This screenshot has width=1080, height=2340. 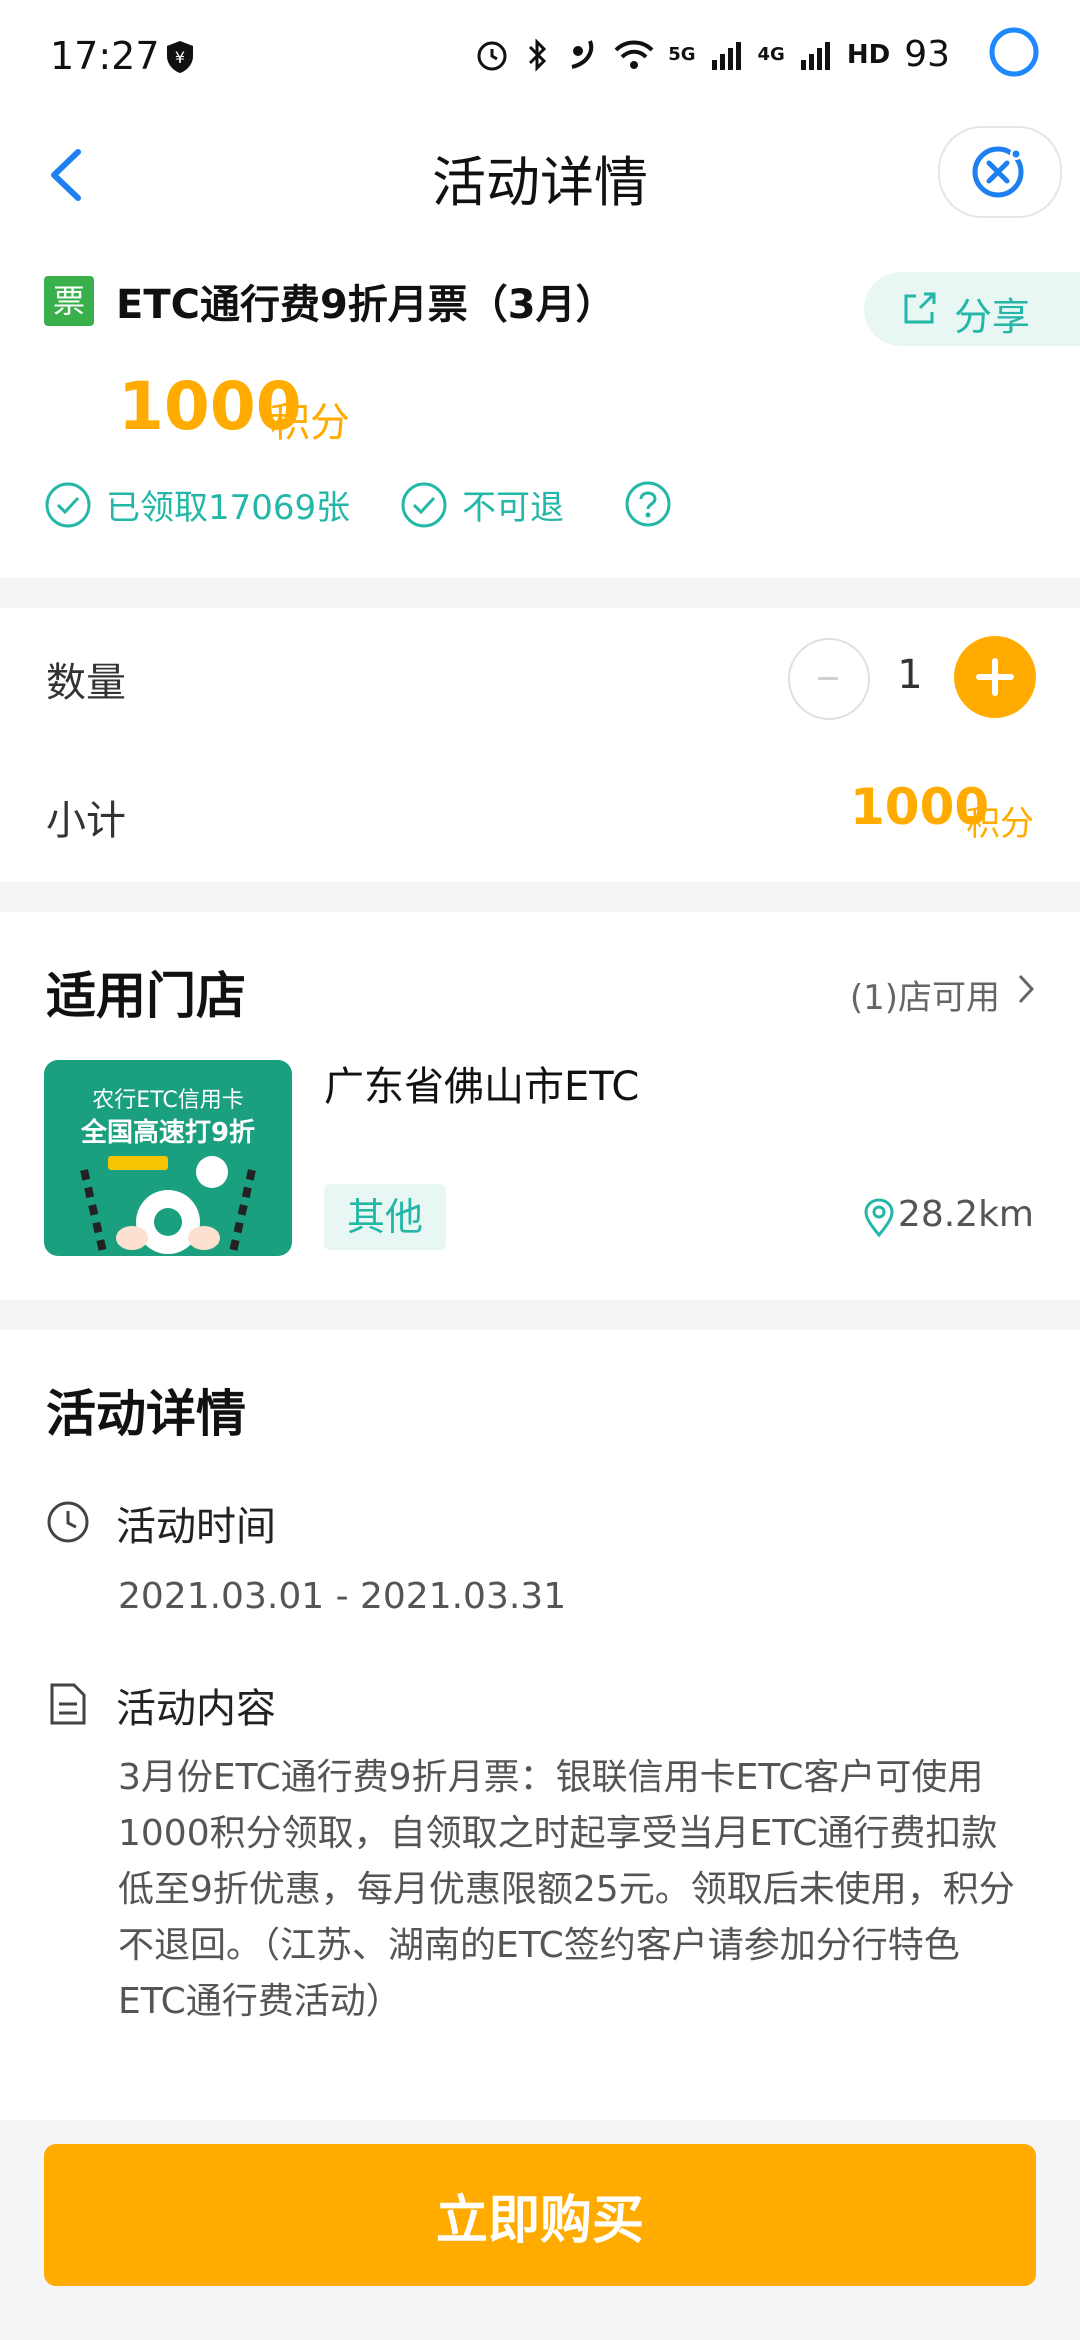 I want to click on non-refundable-tag: 不可退, so click(x=482, y=504).